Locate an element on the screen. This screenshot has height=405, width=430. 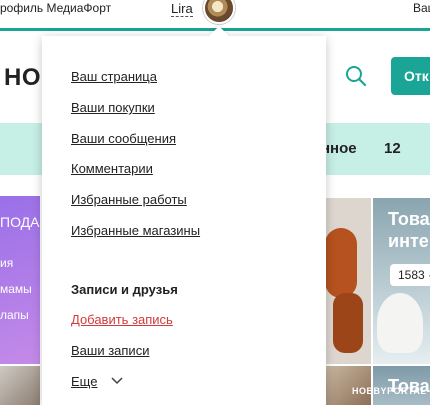
category-tab: нное is located at coordinates (339, 148).